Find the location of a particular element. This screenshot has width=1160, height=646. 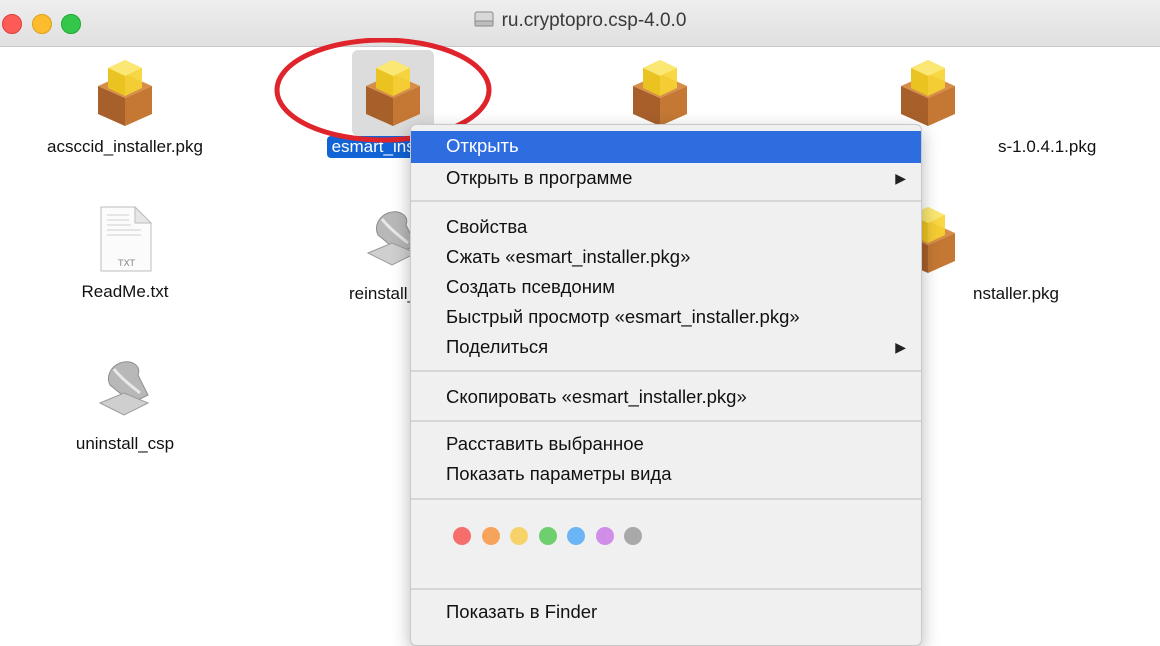

tag-gray-dot is located at coordinates (633, 536).